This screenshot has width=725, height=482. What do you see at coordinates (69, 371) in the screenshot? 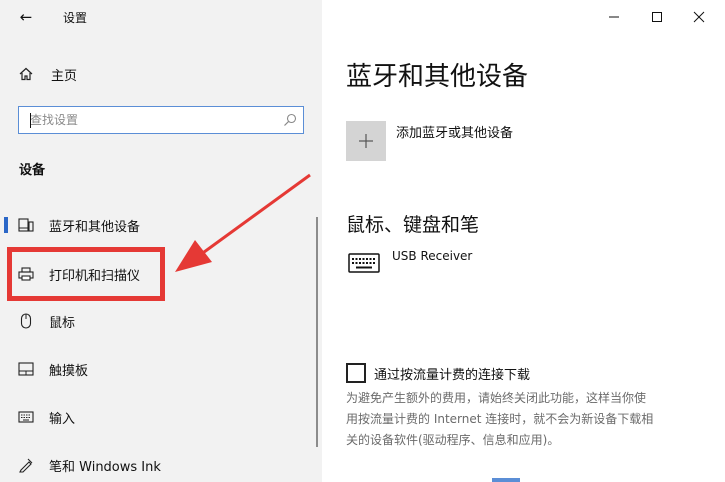
I see `sidebar-item-label: 触摸板` at bounding box center [69, 371].